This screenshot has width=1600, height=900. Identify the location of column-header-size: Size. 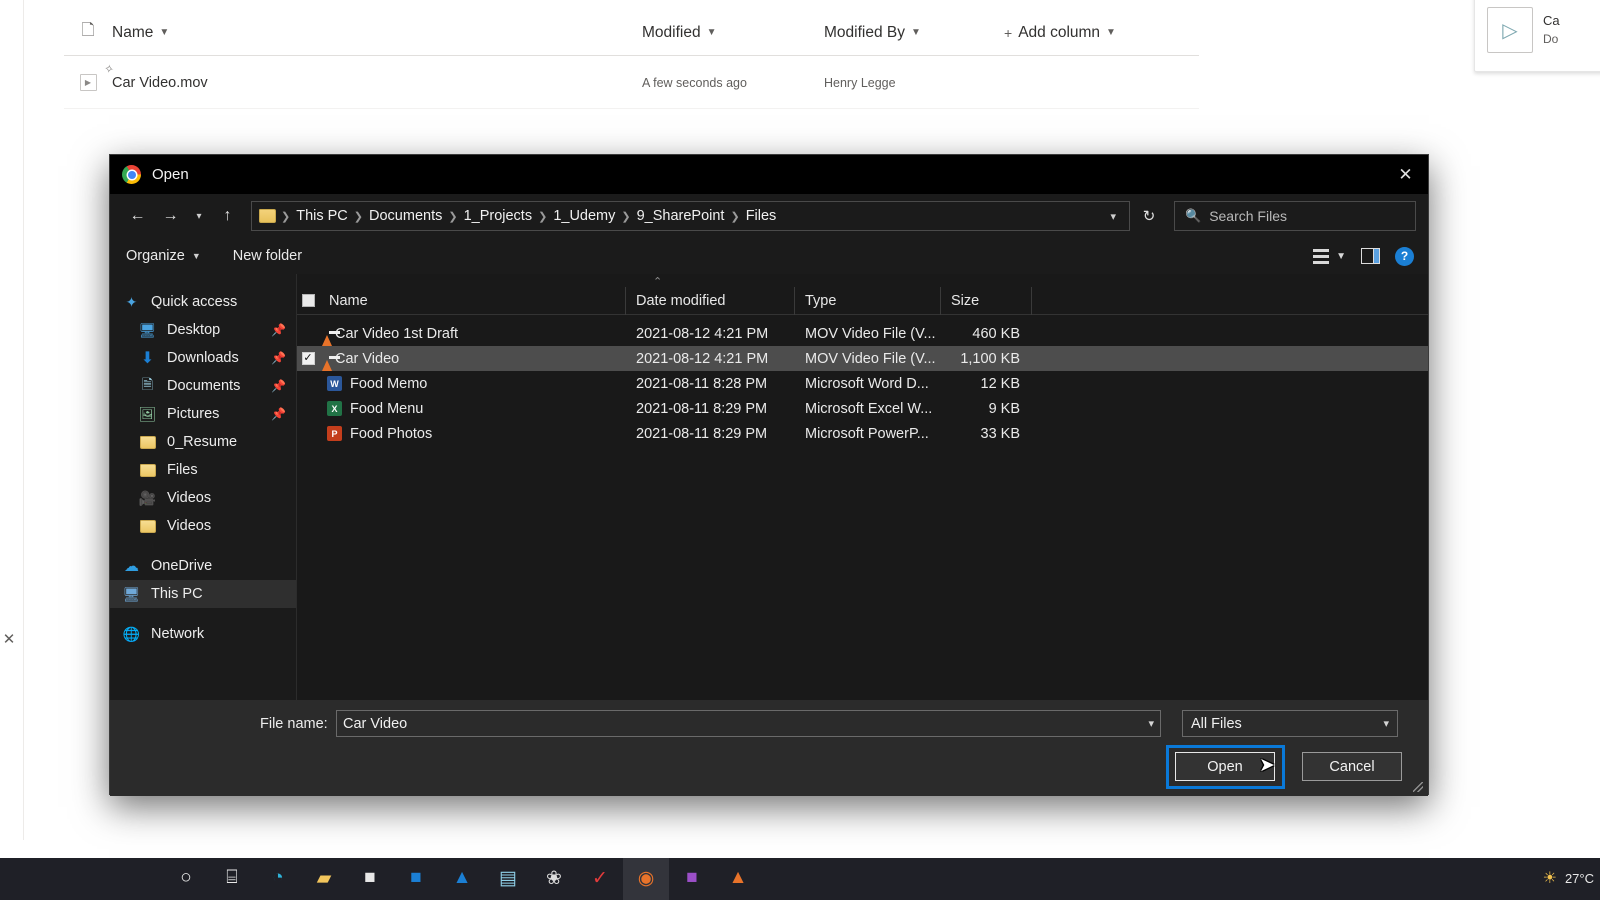
(986, 300).